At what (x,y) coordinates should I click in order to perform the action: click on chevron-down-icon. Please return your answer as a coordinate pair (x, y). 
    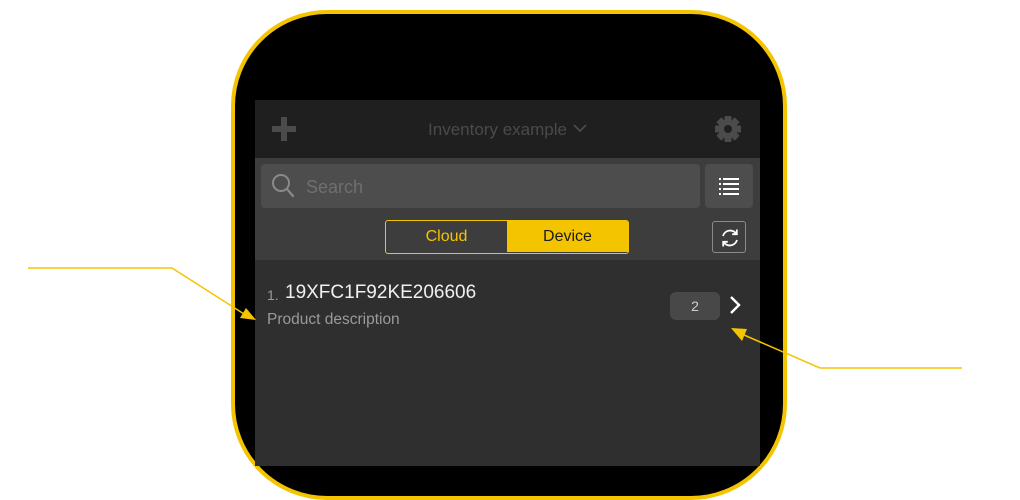
    Looking at the image, I should click on (580, 128).